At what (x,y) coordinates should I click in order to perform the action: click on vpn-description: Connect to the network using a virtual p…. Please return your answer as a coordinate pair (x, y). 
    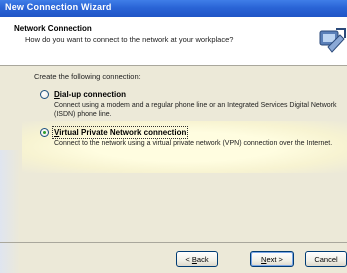
    Looking at the image, I should click on (193, 143).